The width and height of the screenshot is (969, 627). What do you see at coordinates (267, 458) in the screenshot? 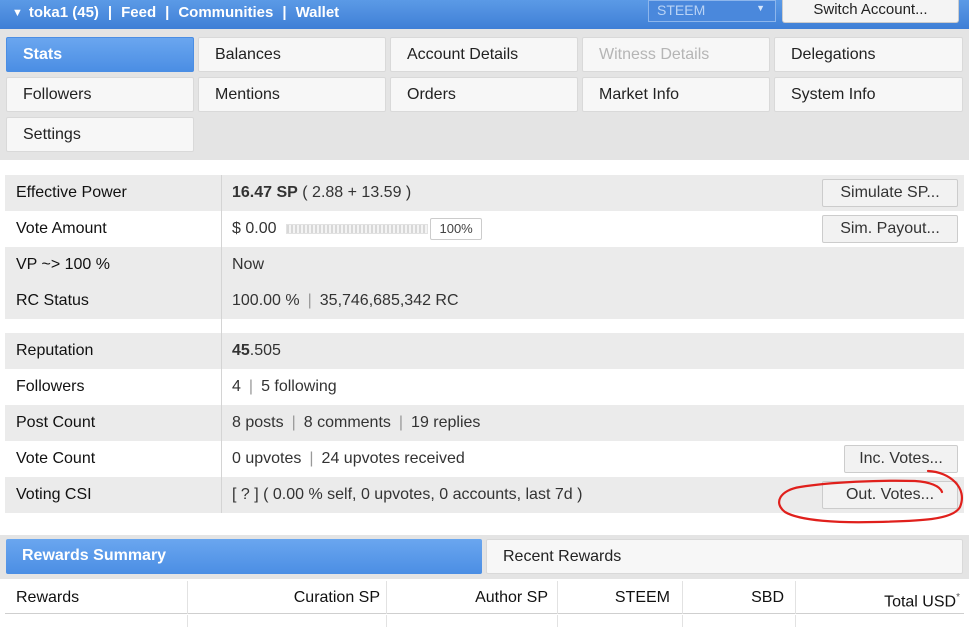
I see `upvotes-count: 0 upvotes` at bounding box center [267, 458].